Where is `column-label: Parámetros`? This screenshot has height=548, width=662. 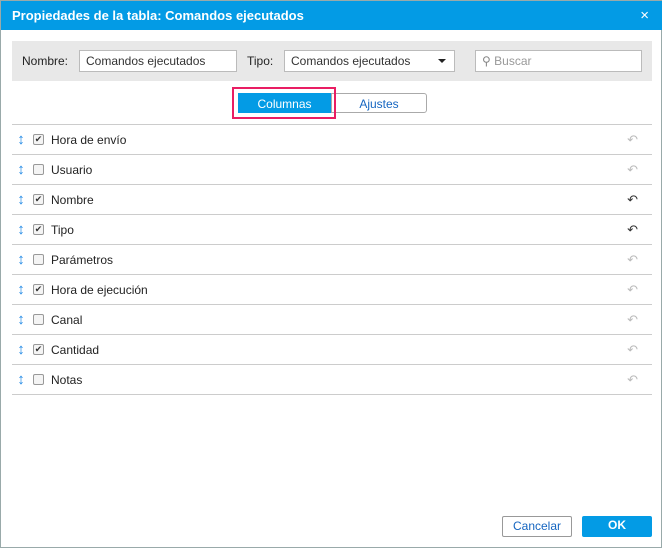 column-label: Parámetros is located at coordinates (82, 259).